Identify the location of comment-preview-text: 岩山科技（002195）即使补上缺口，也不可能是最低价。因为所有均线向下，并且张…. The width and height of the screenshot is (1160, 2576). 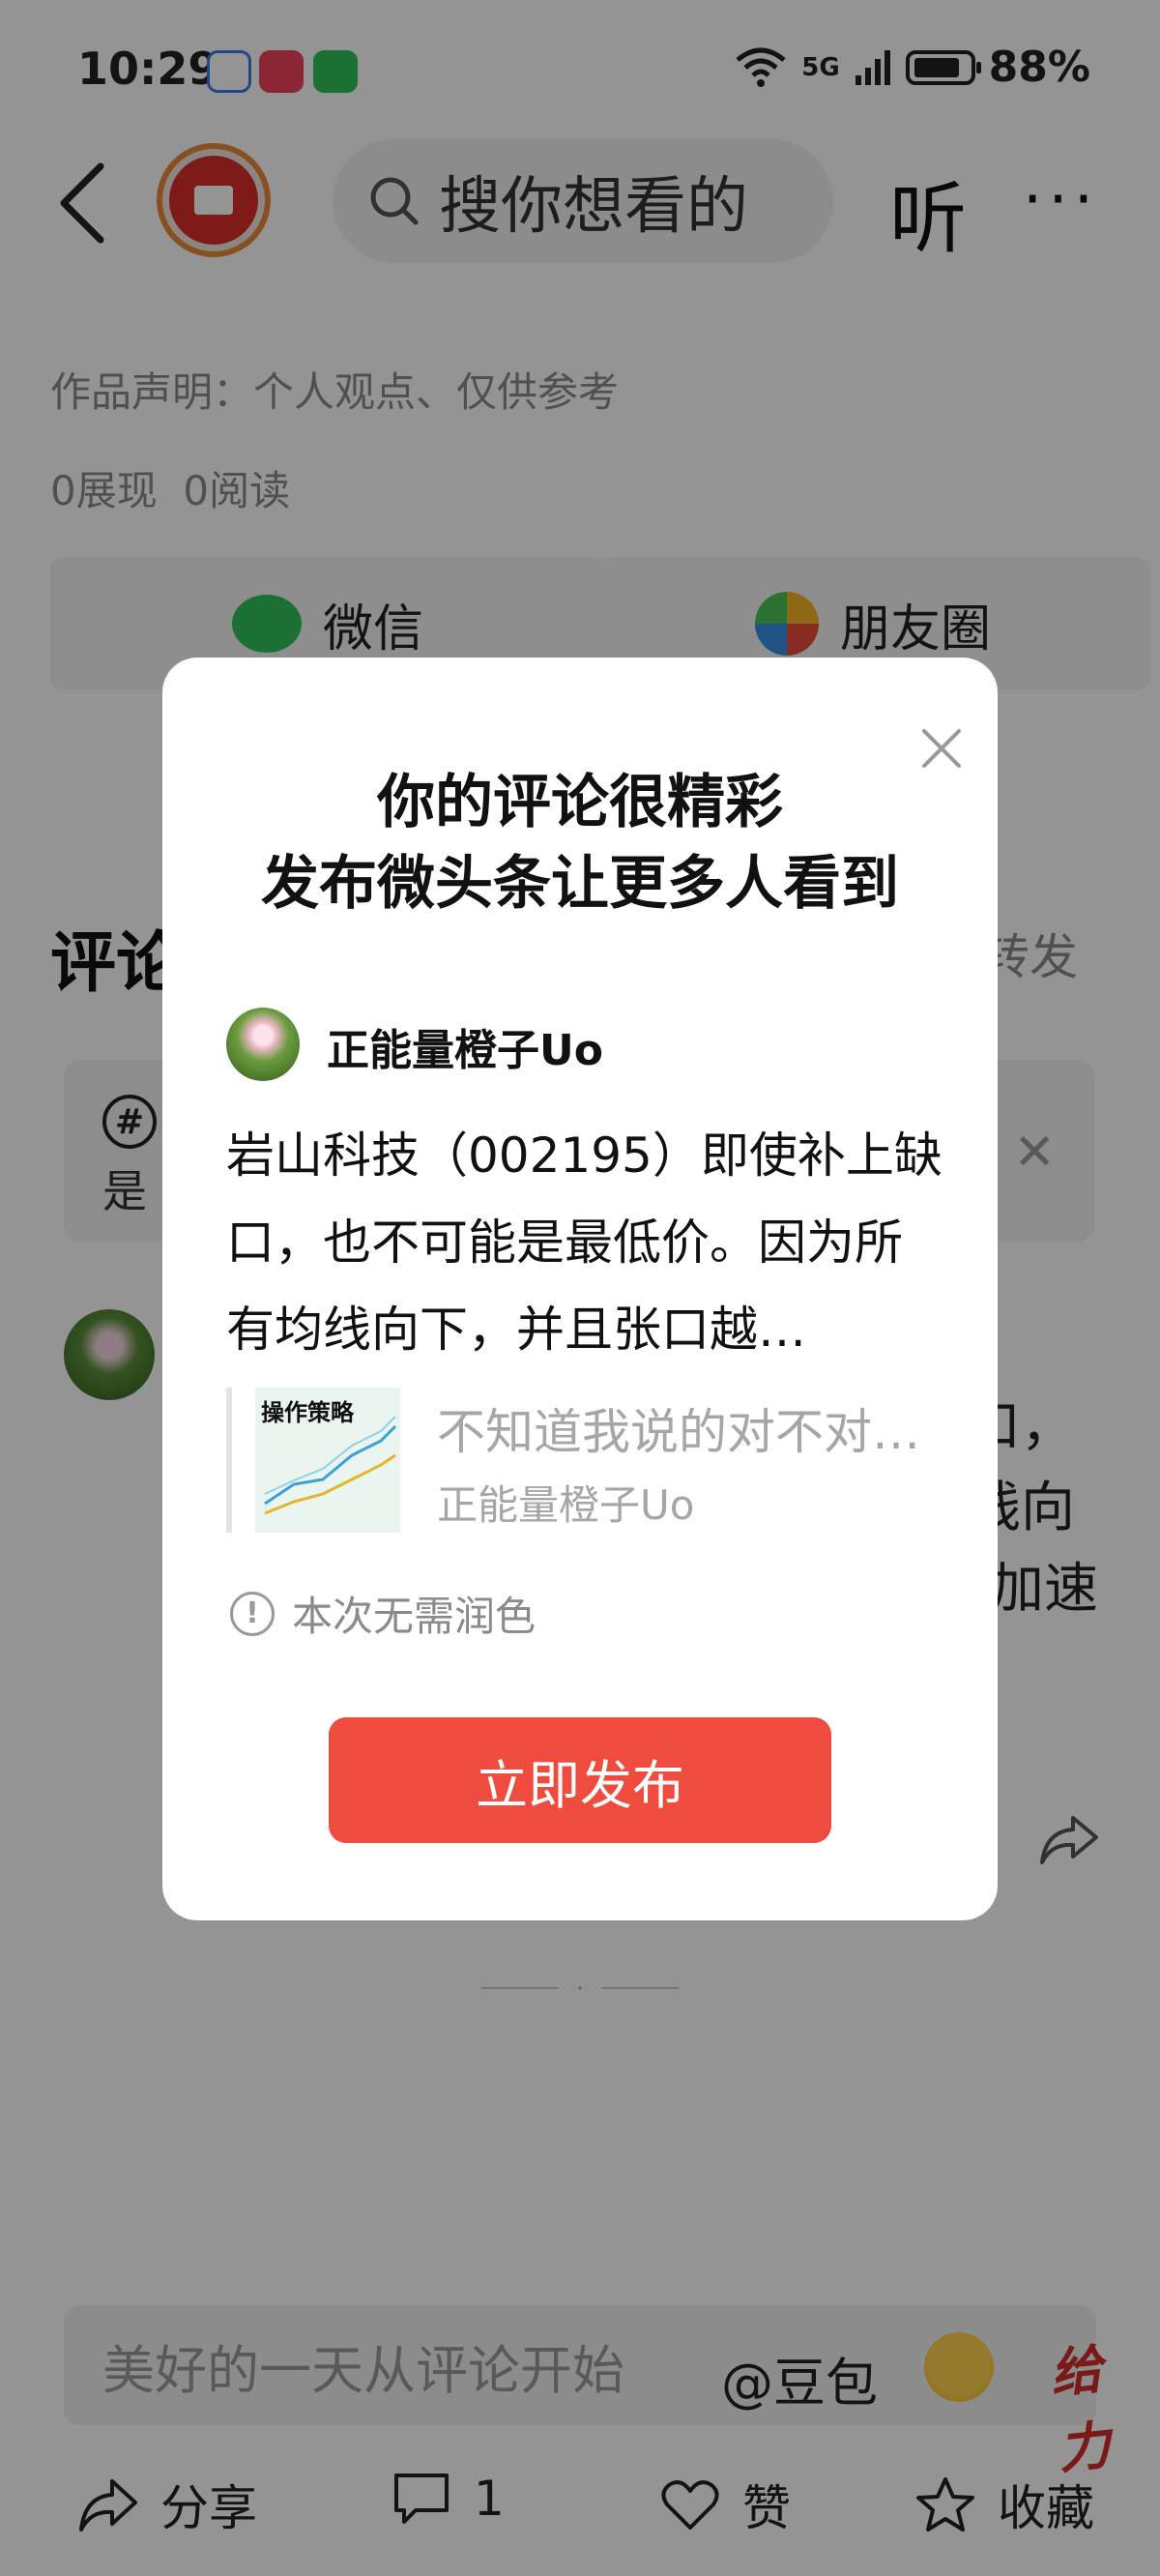
(584, 1242).